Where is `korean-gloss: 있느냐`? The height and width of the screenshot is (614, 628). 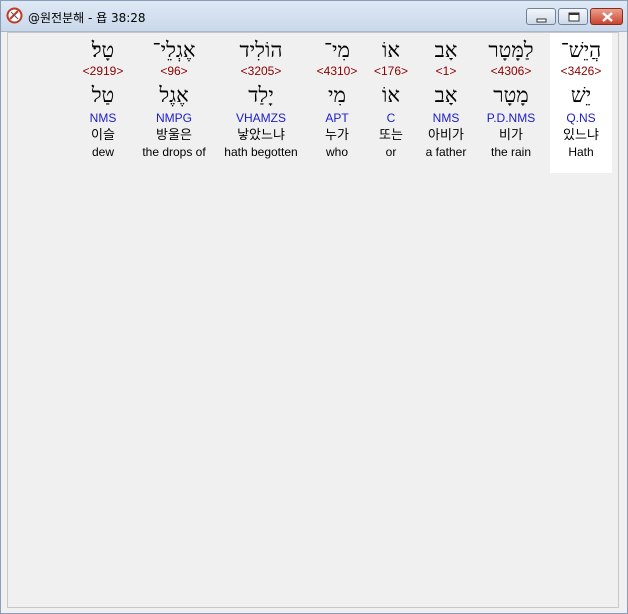 korean-gloss: 있느냐 is located at coordinates (581, 135).